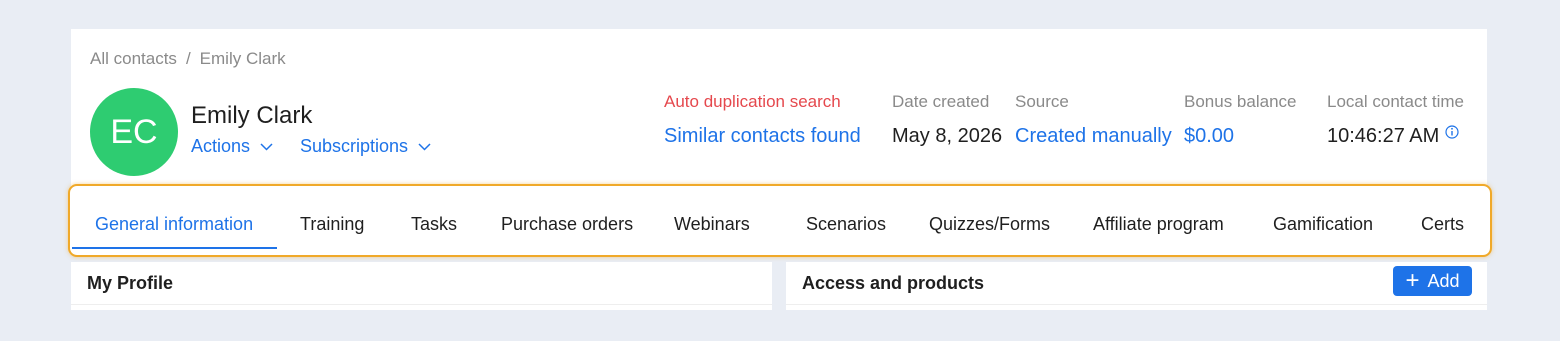 This screenshot has height=341, width=1560. What do you see at coordinates (421, 286) in the screenshot?
I see `my-profile-panel: My Profile` at bounding box center [421, 286].